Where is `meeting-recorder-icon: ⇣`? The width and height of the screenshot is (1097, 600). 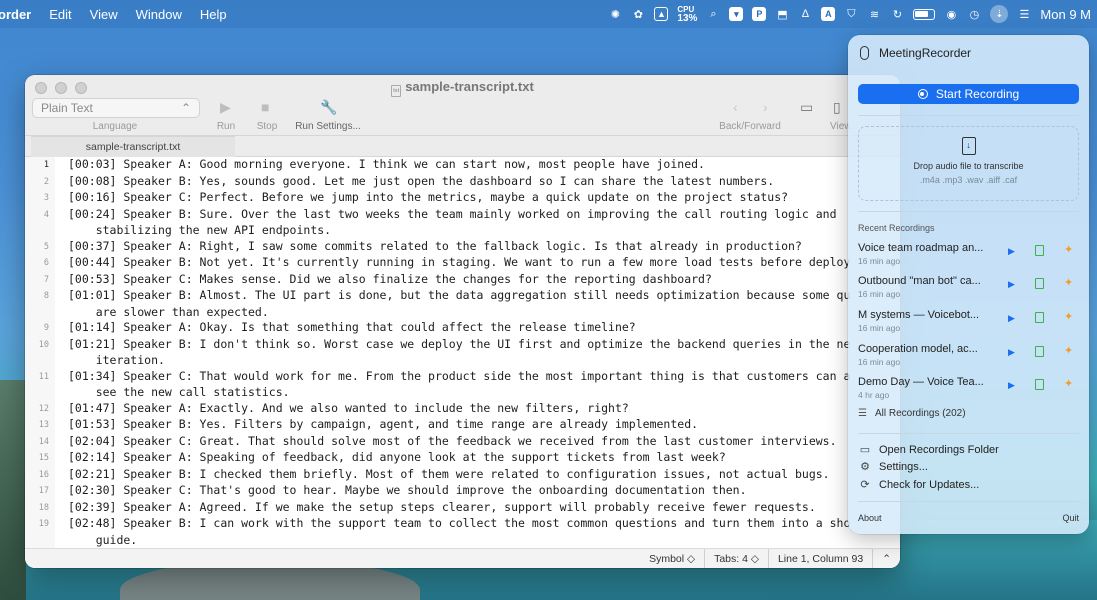
meeting-recorder-icon: ⇣ is located at coordinates (999, 14).